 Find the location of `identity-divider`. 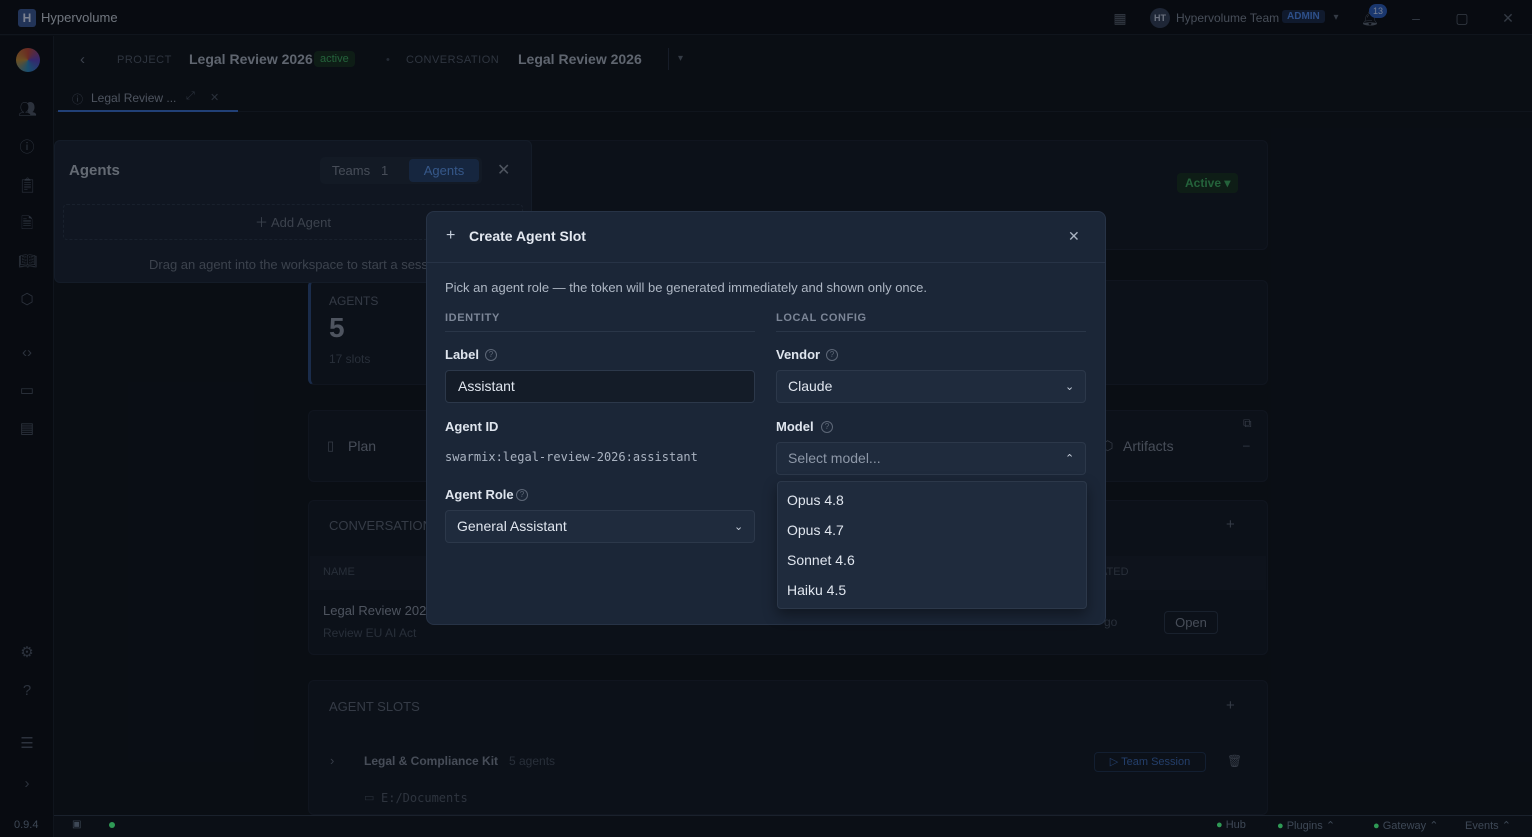

identity-divider is located at coordinates (600, 331).